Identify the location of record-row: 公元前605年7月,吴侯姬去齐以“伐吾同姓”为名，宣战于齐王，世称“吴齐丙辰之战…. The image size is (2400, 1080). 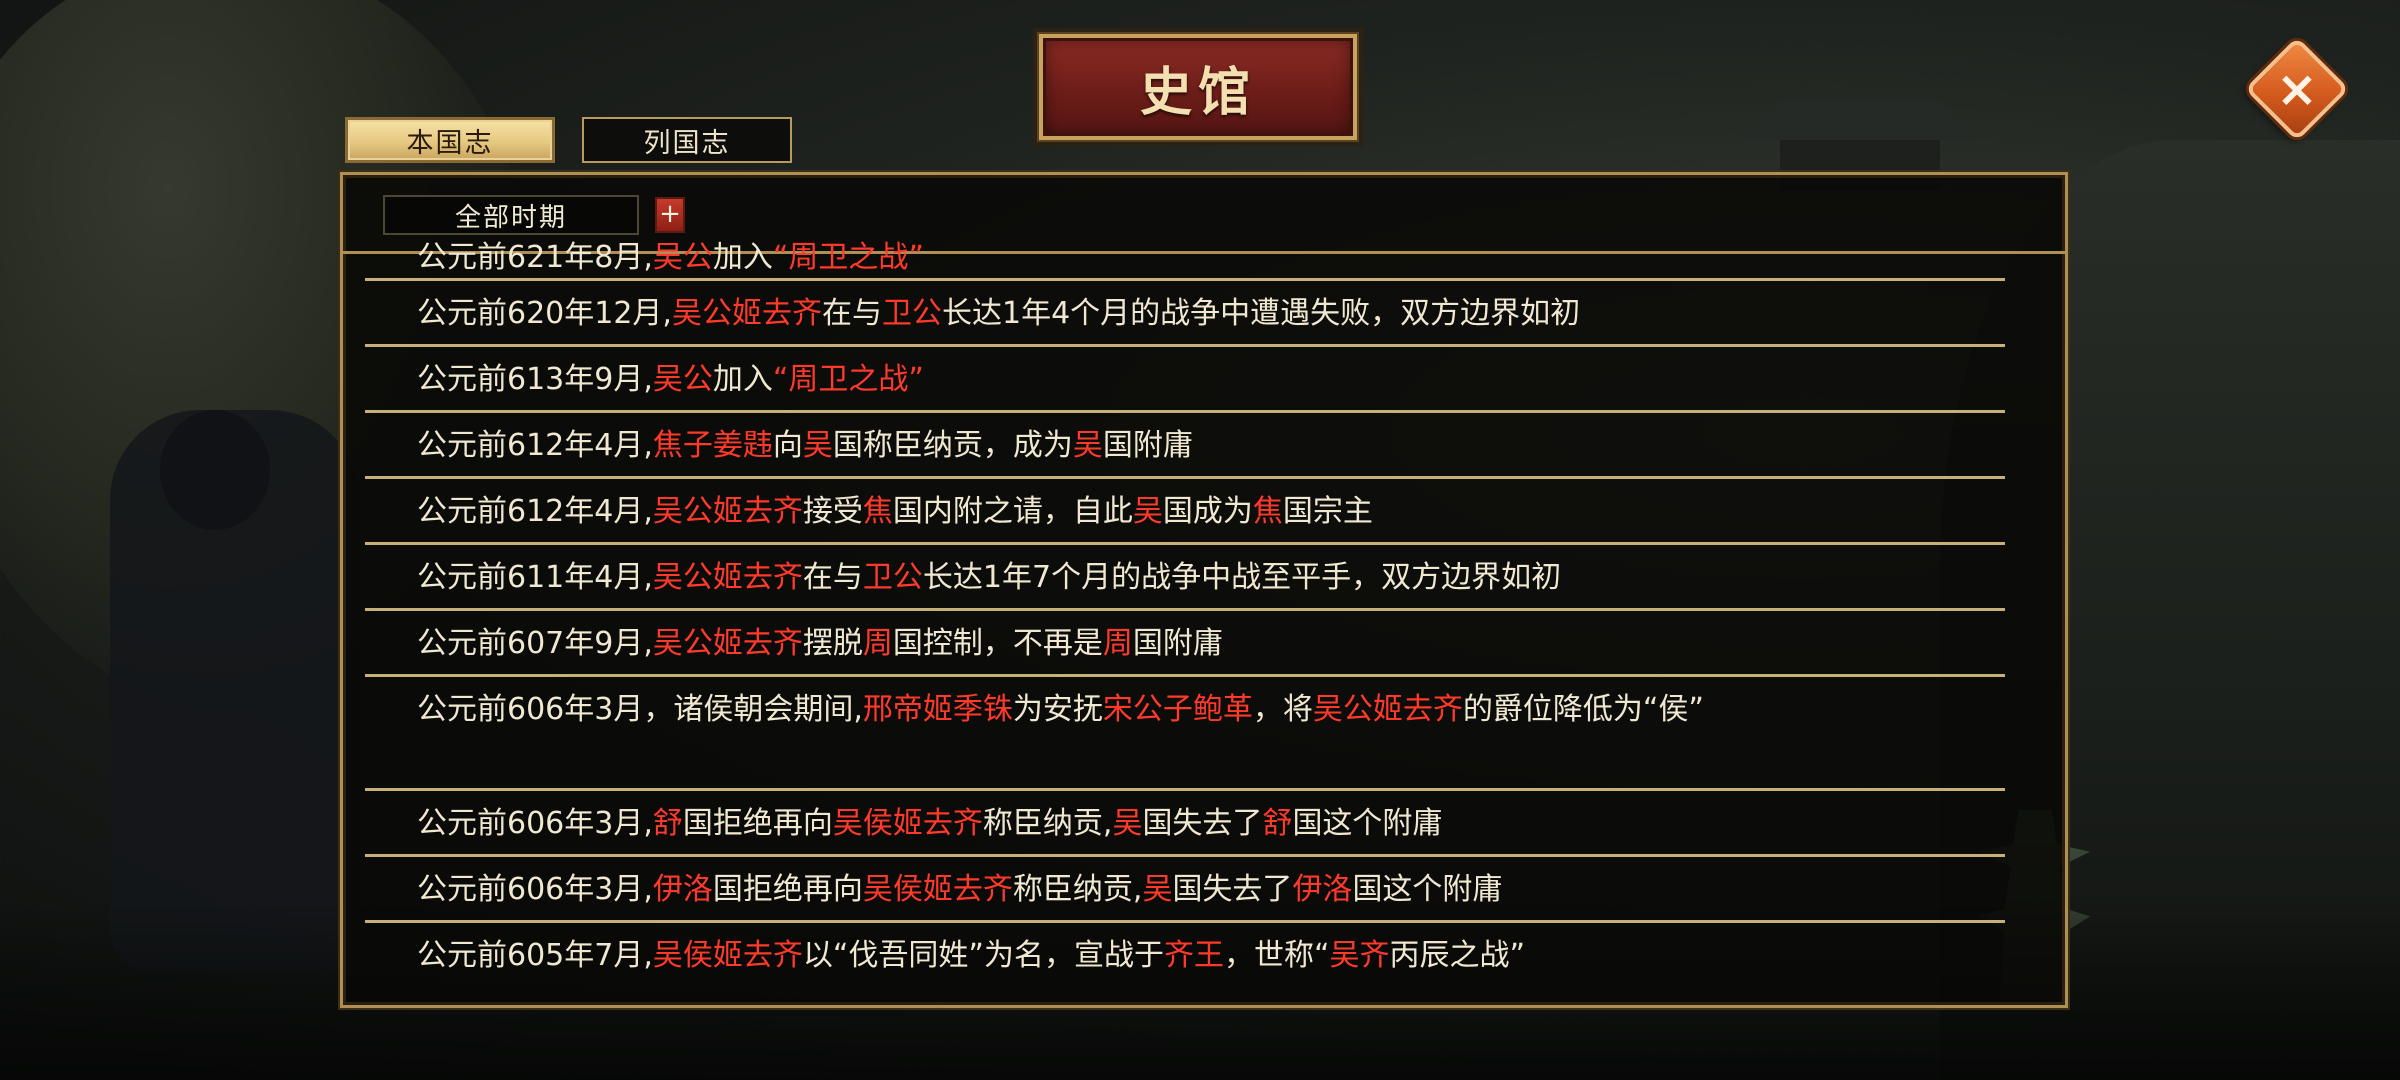
(1185, 956).